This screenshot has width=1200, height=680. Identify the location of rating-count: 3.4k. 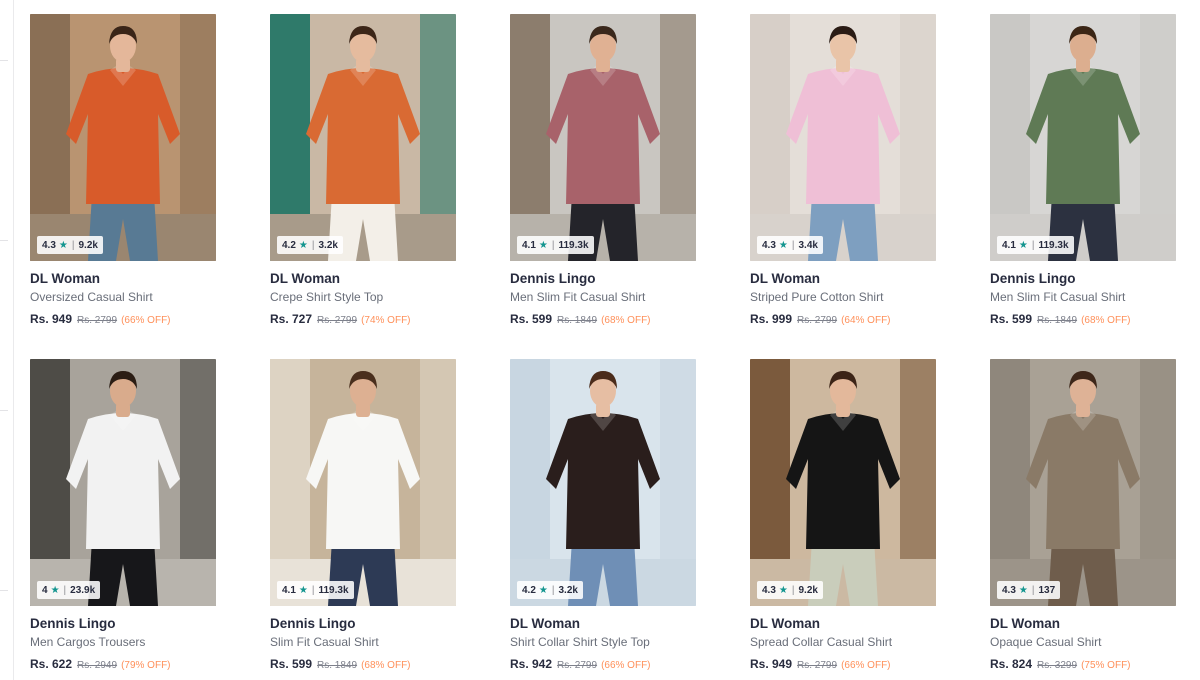
(808, 245).